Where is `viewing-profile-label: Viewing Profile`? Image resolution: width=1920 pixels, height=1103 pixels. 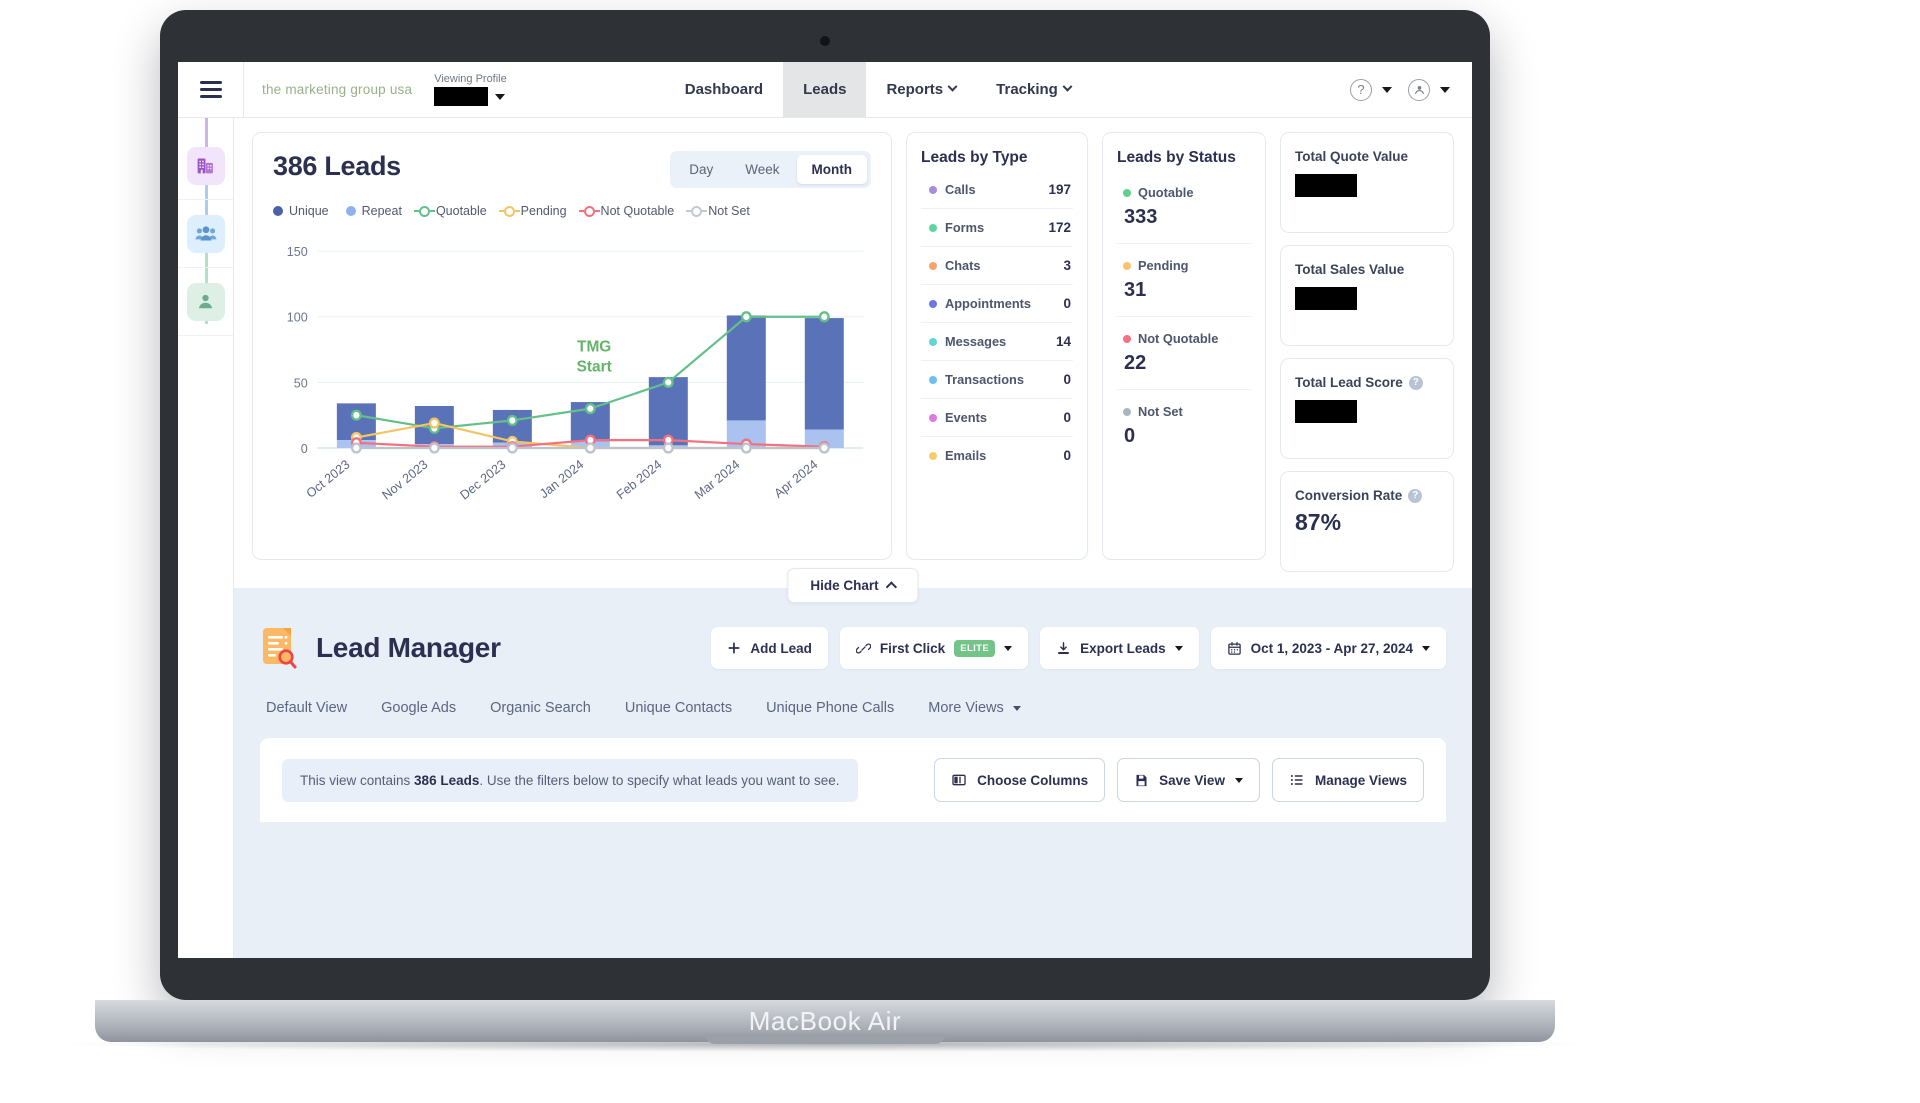
viewing-profile-label: Viewing Profile is located at coordinates (470, 79).